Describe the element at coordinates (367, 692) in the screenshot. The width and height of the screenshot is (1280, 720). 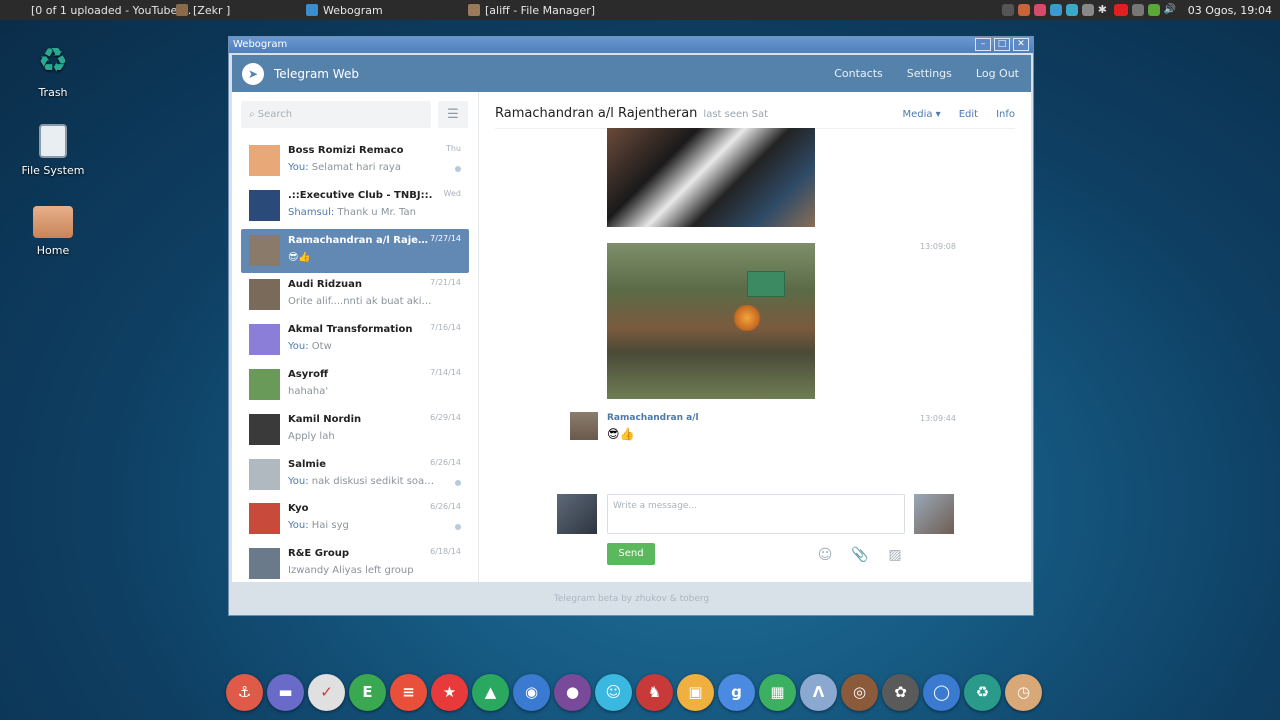
I see `dock-app-icon: E` at that location.